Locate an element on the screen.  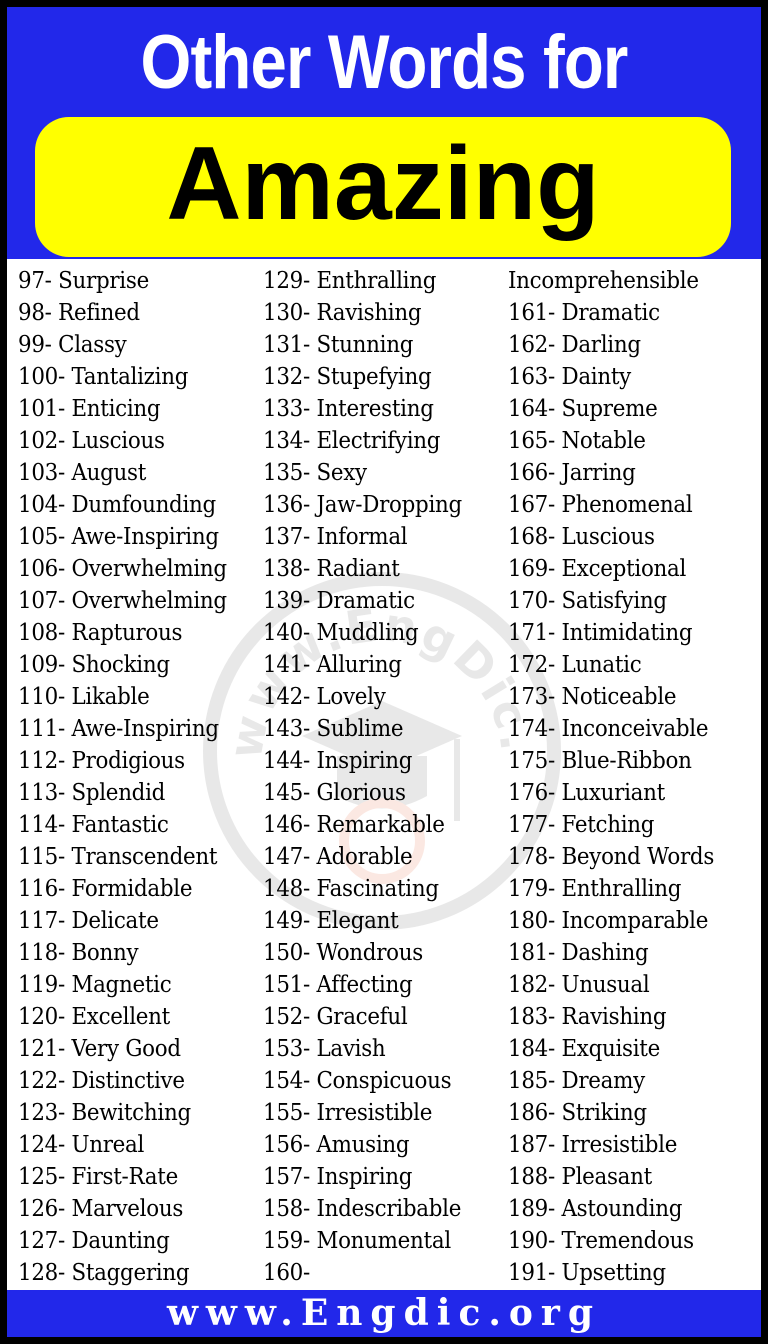
subtitle-pill: Amazing is located at coordinates (383, 187).